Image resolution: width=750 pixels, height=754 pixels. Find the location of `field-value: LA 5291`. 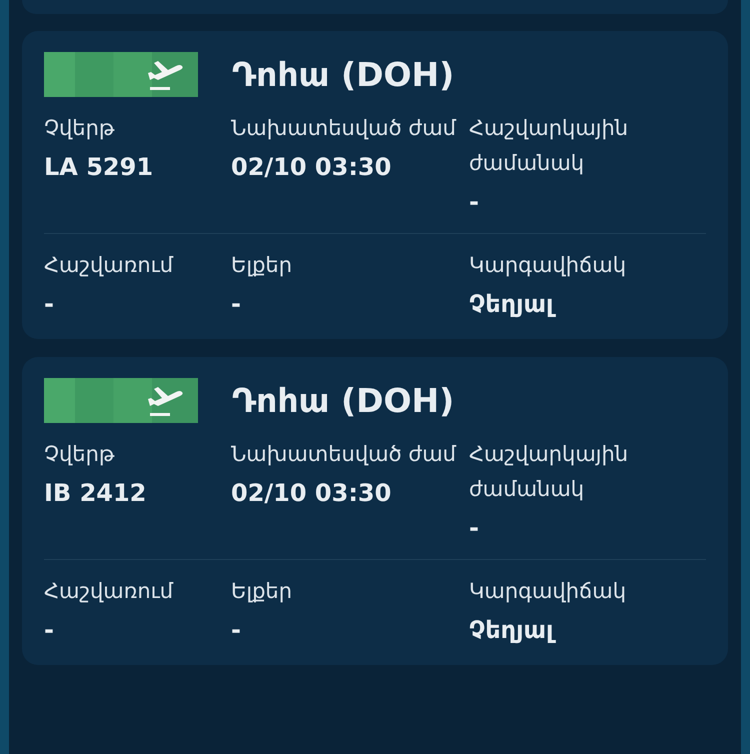

field-value: LA 5291 is located at coordinates (99, 167).